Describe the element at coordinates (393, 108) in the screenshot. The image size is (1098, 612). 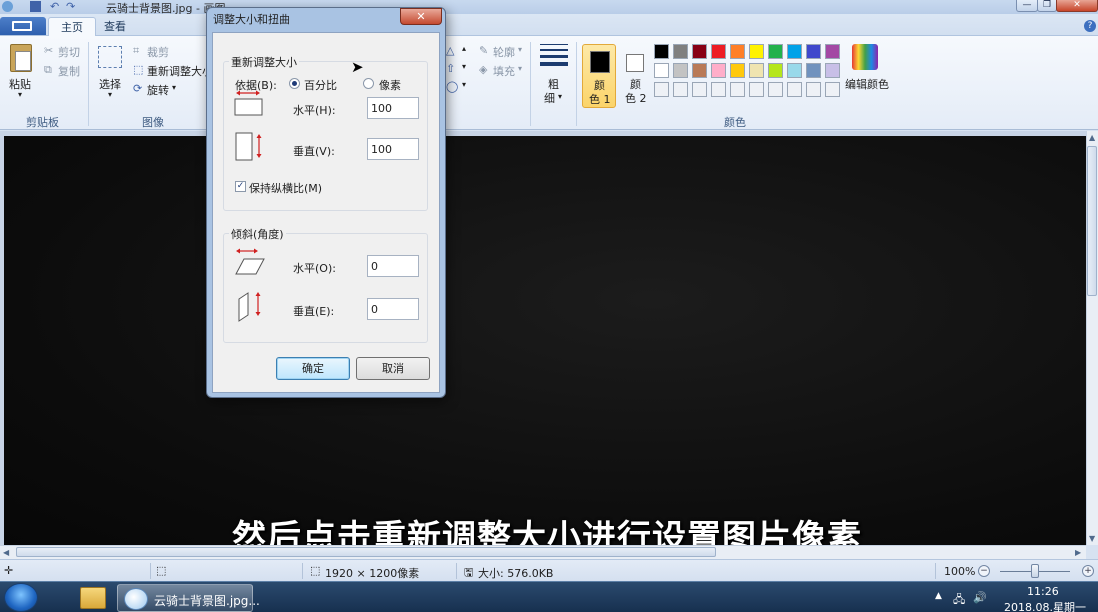
I see `horizontal-input: 100` at that location.